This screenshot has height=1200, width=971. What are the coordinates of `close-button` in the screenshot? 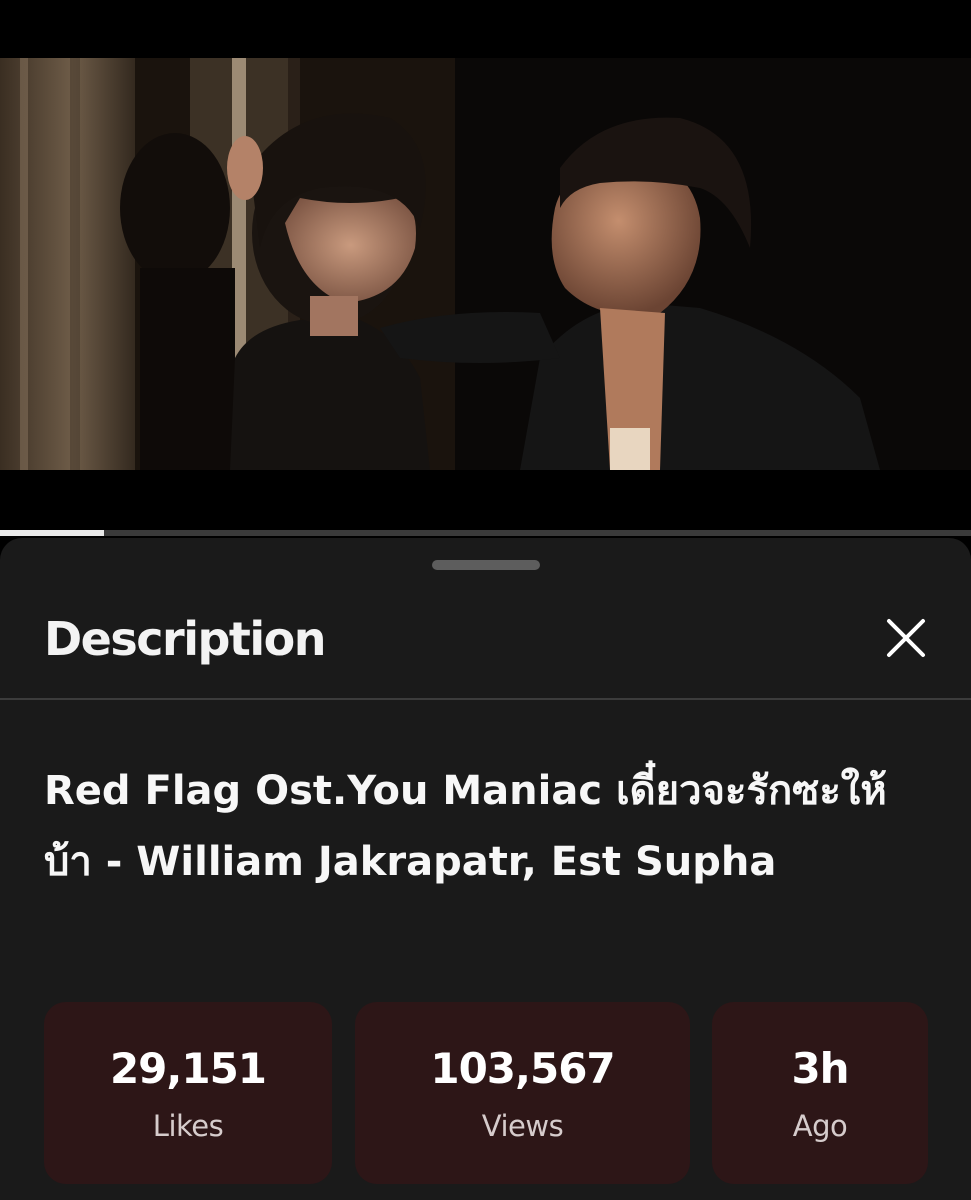 It's located at (906, 638).